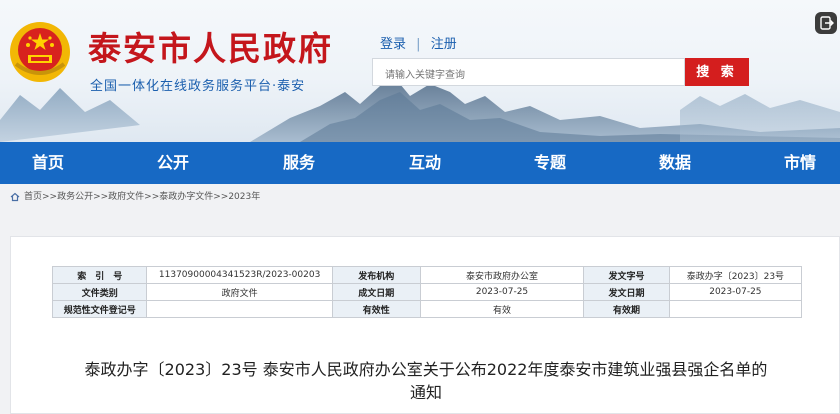 This screenshot has width=840, height=414. Describe the element at coordinates (173, 163) in the screenshot. I see `nav-item-open: 公开` at that location.